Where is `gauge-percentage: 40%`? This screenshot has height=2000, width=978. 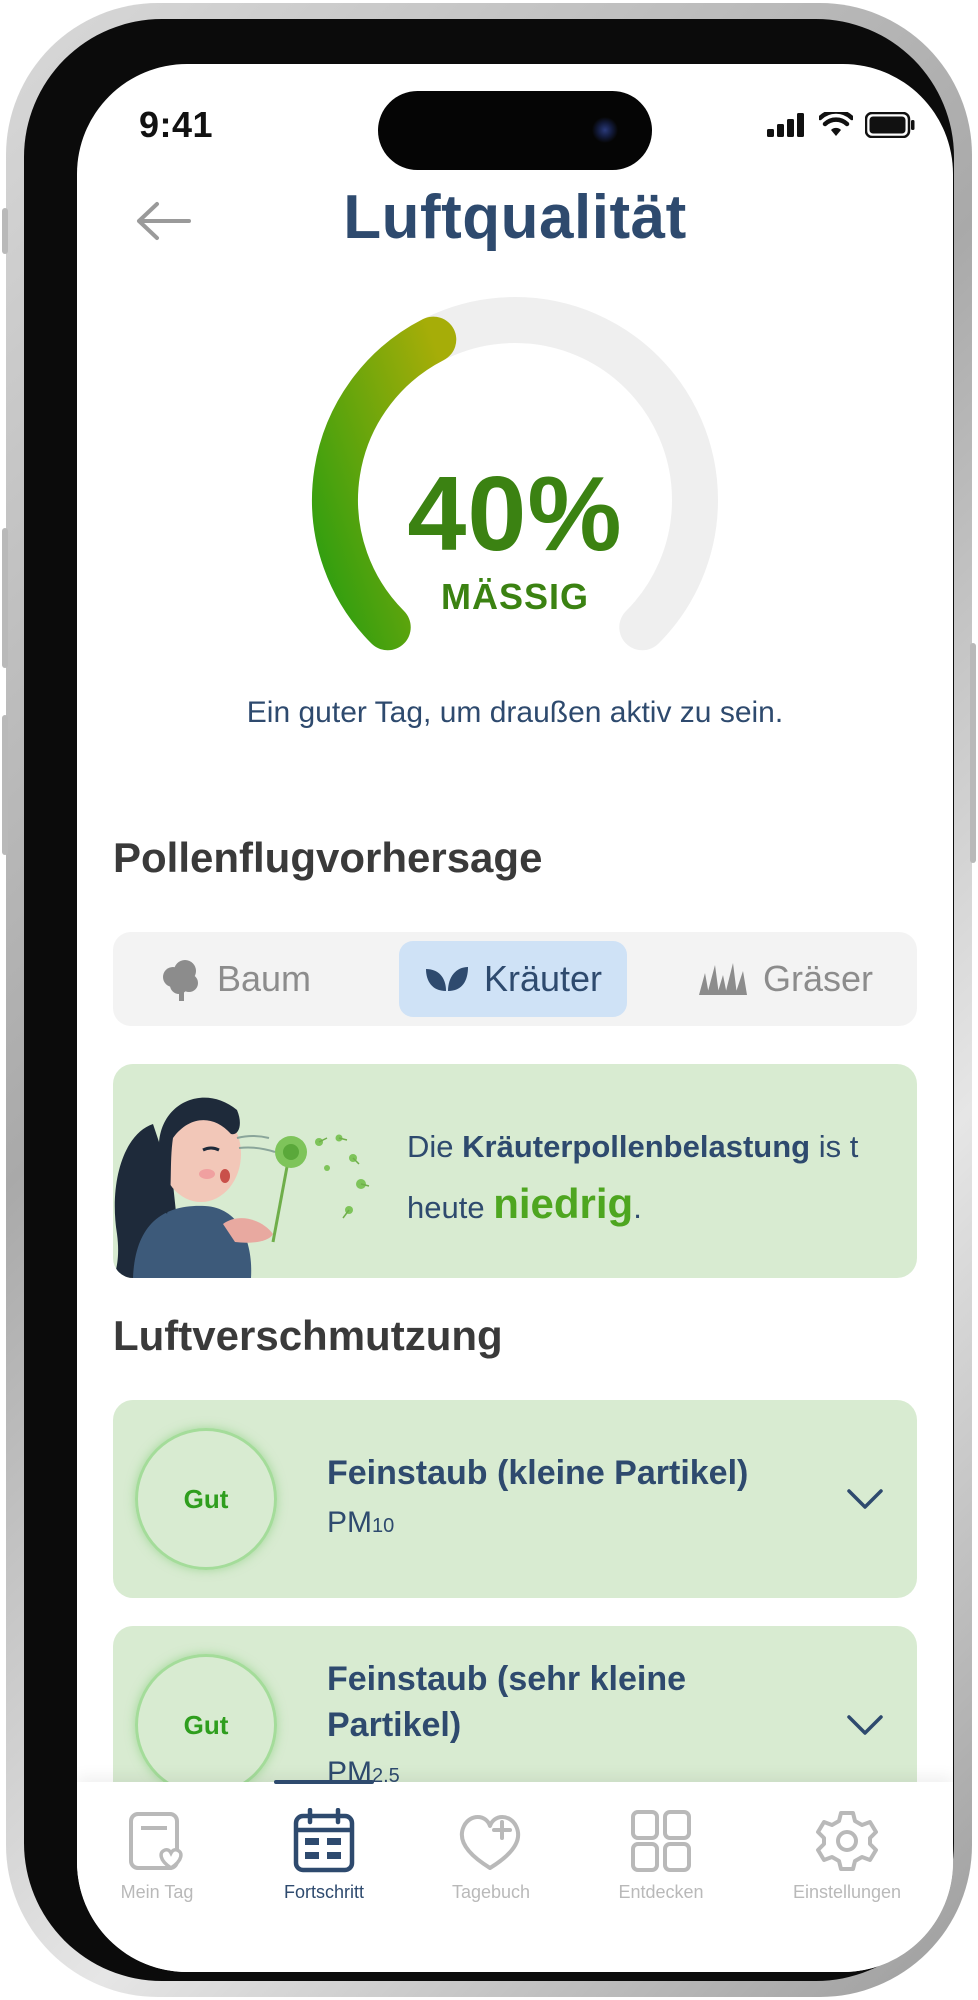 gauge-percentage: 40% is located at coordinates (515, 514).